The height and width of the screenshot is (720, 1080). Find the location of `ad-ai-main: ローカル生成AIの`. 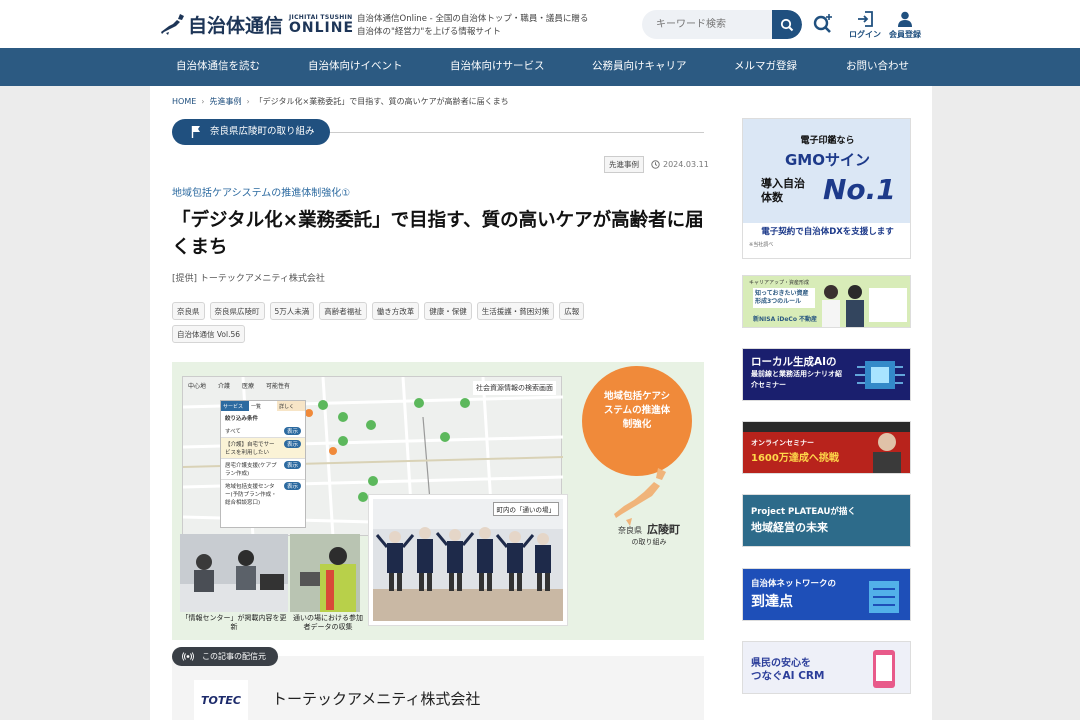

ad-ai-main: ローカル生成AIの is located at coordinates (794, 362).